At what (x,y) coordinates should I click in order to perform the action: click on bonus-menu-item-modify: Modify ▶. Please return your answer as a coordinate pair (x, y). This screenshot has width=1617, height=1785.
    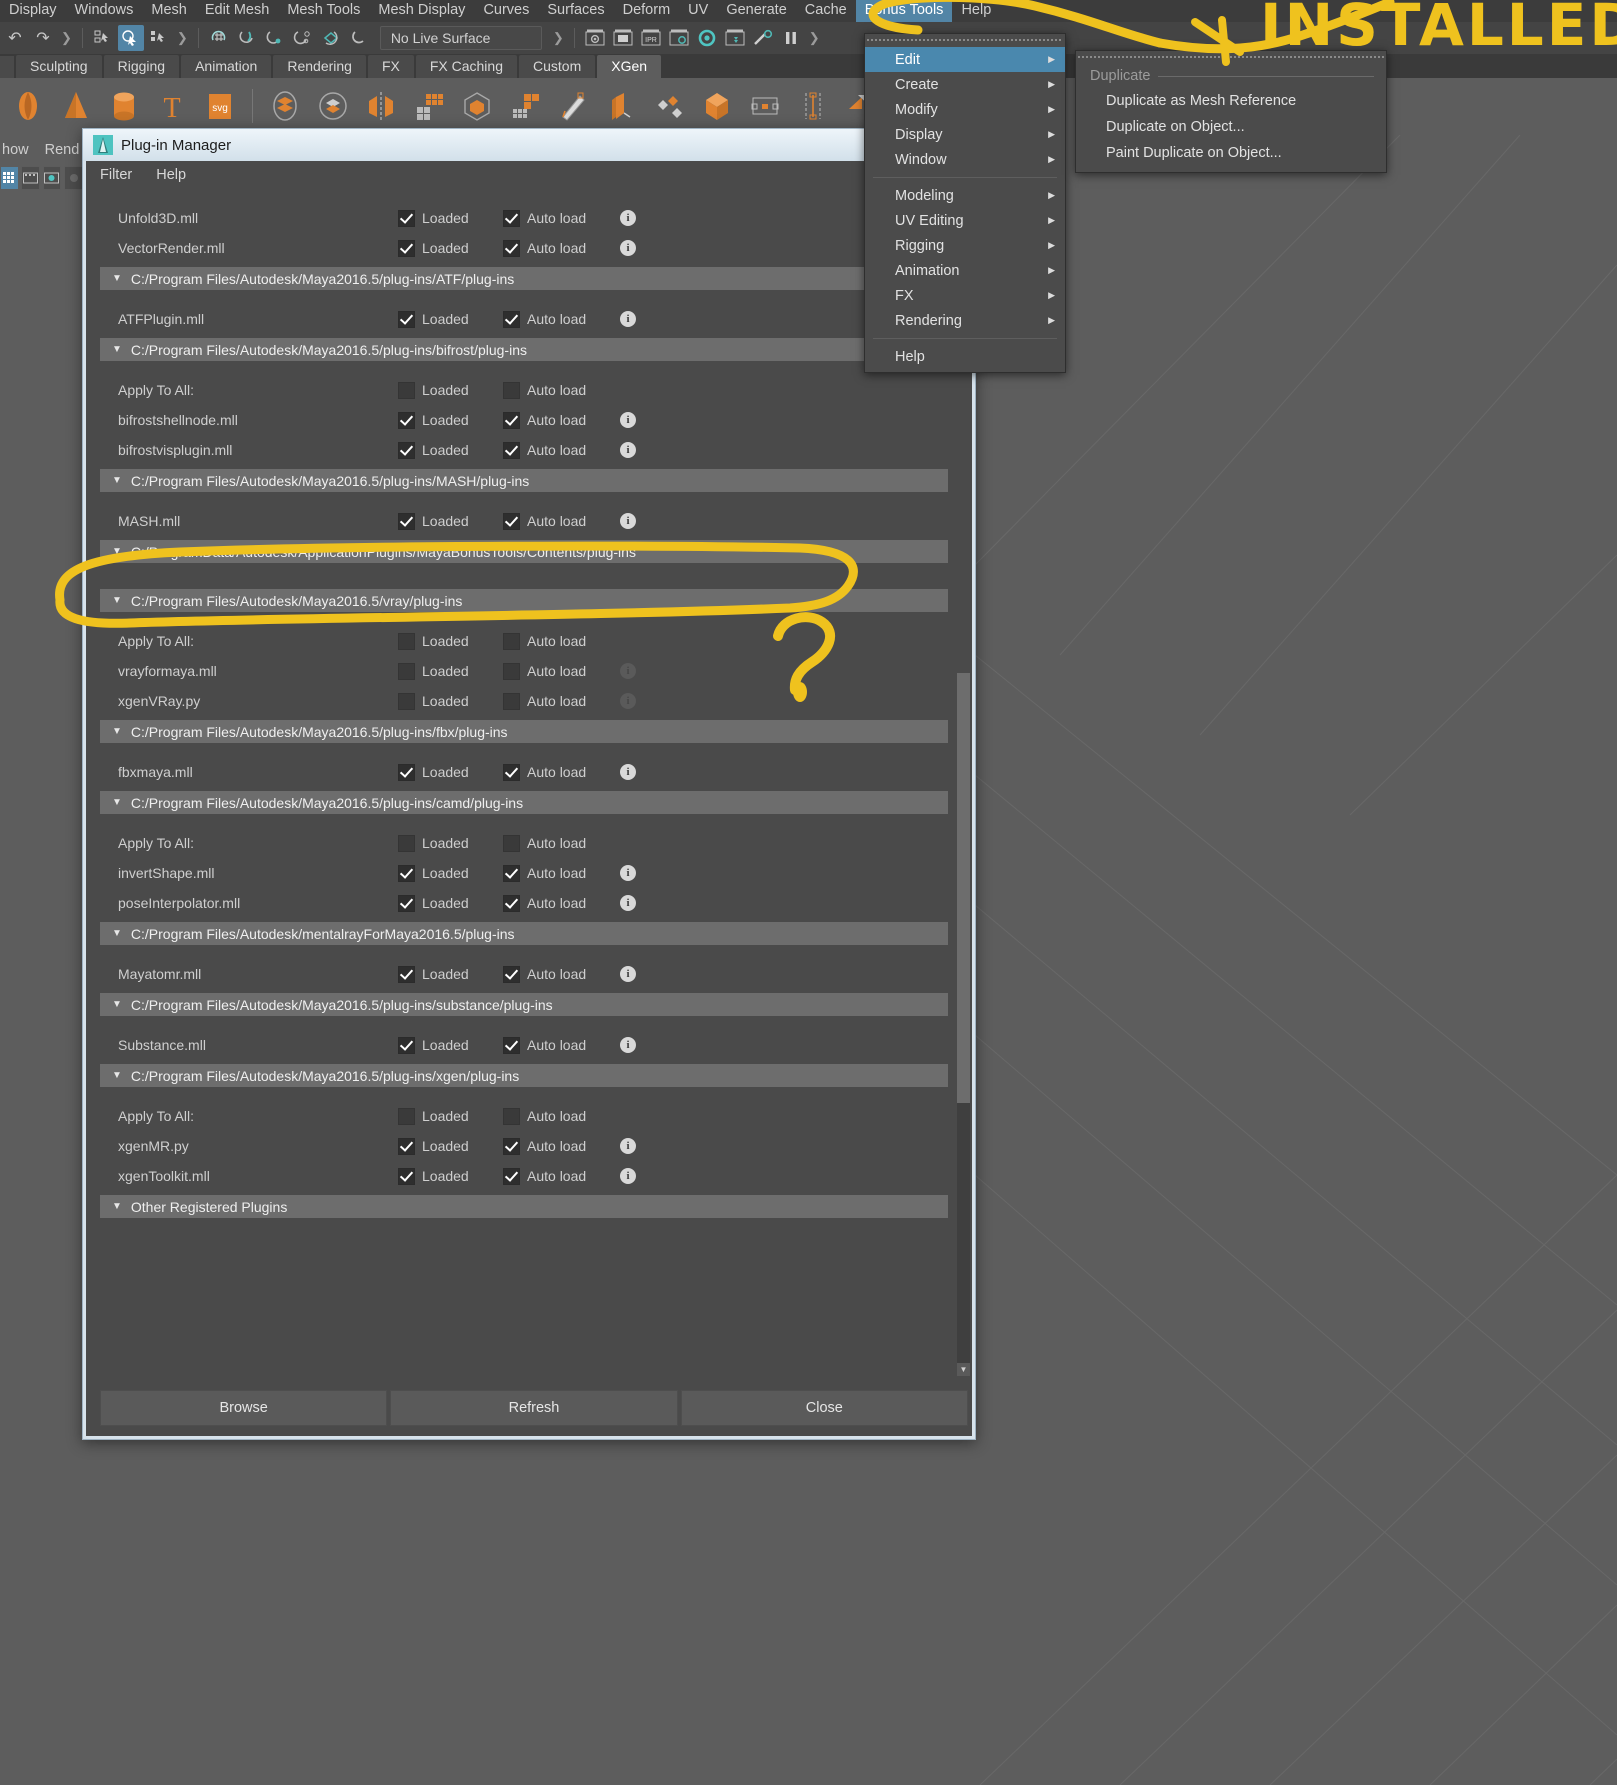
    Looking at the image, I should click on (965, 109).